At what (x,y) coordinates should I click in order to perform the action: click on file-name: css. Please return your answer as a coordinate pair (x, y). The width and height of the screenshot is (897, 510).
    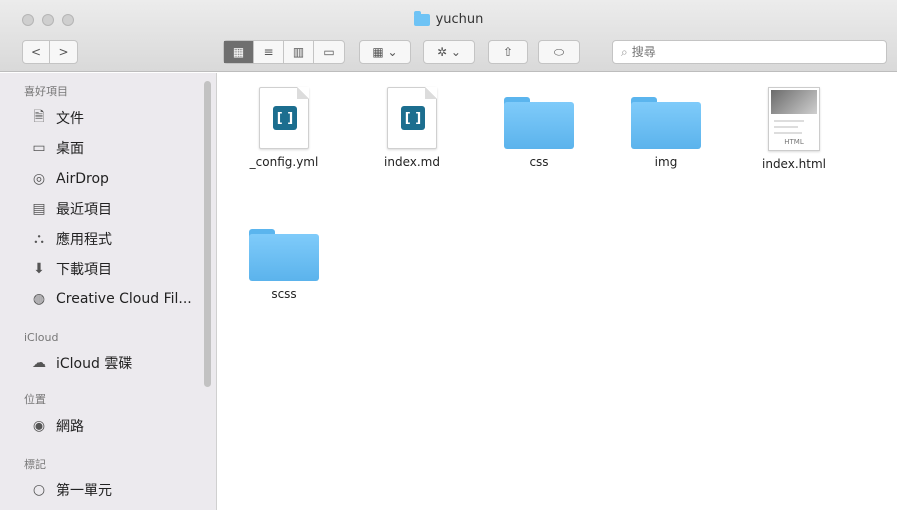
    Looking at the image, I should click on (539, 162).